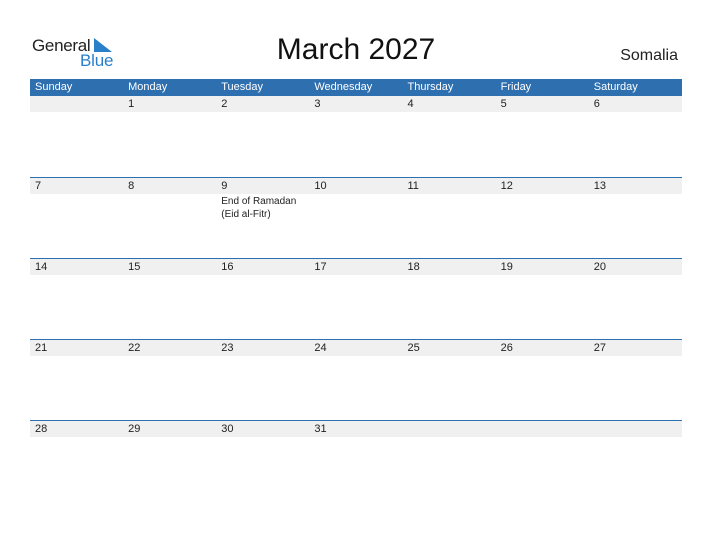 The height and width of the screenshot is (550, 712). What do you see at coordinates (54, 87) in the screenshot?
I see `weekday-sunday: Sunday` at bounding box center [54, 87].